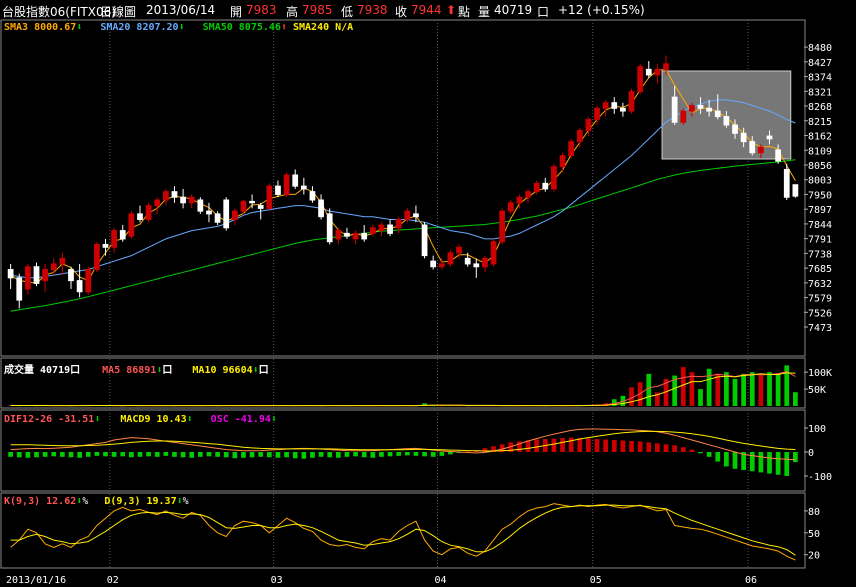 The width and height of the screenshot is (856, 587). What do you see at coordinates (283, 27) in the screenshot?
I see `sma50-arrow-icon: ⬆` at bounding box center [283, 27].